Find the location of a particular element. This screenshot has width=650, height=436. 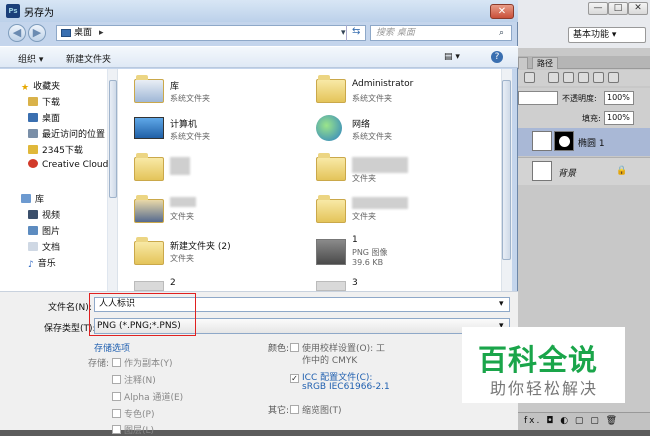

file-name: 网络 is located at coordinates (361, 125).